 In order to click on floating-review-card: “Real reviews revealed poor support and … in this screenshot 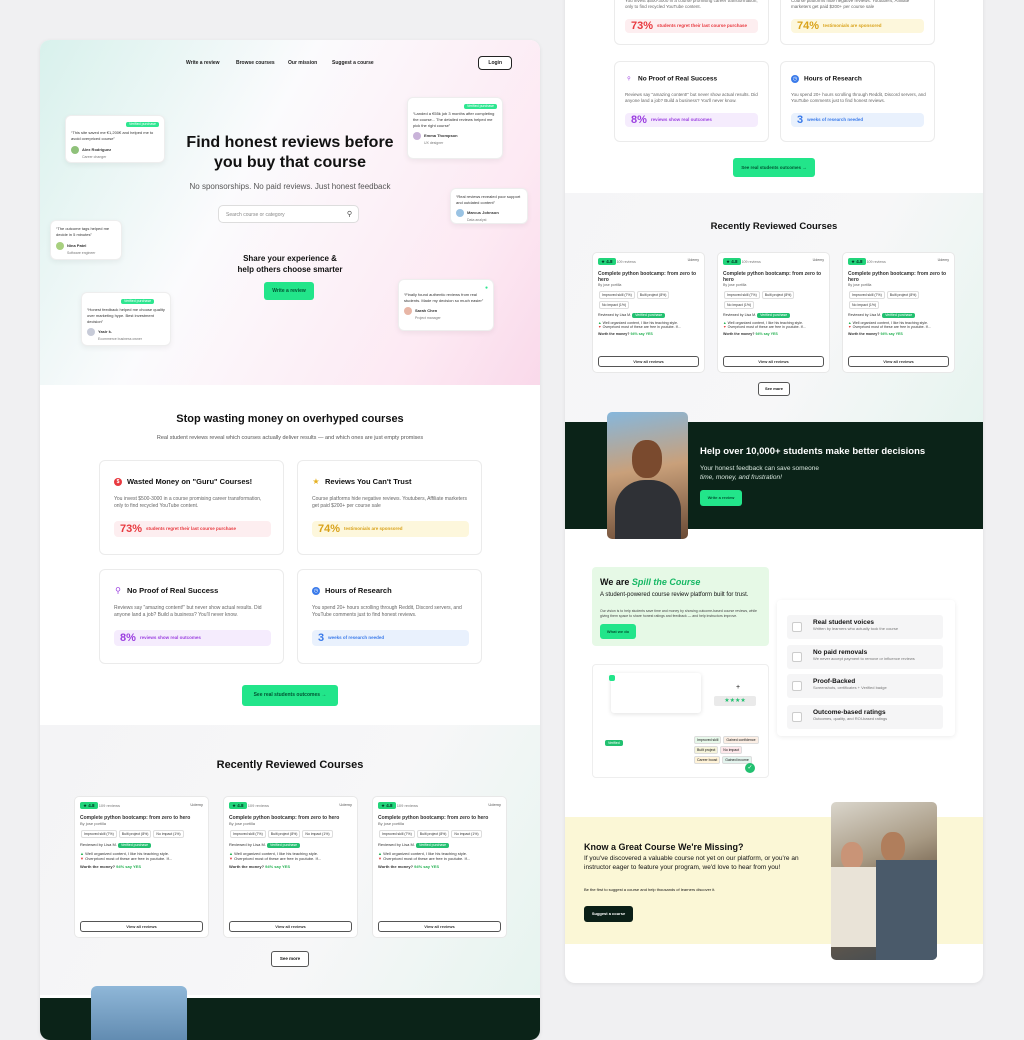, I will do `click(489, 206)`.